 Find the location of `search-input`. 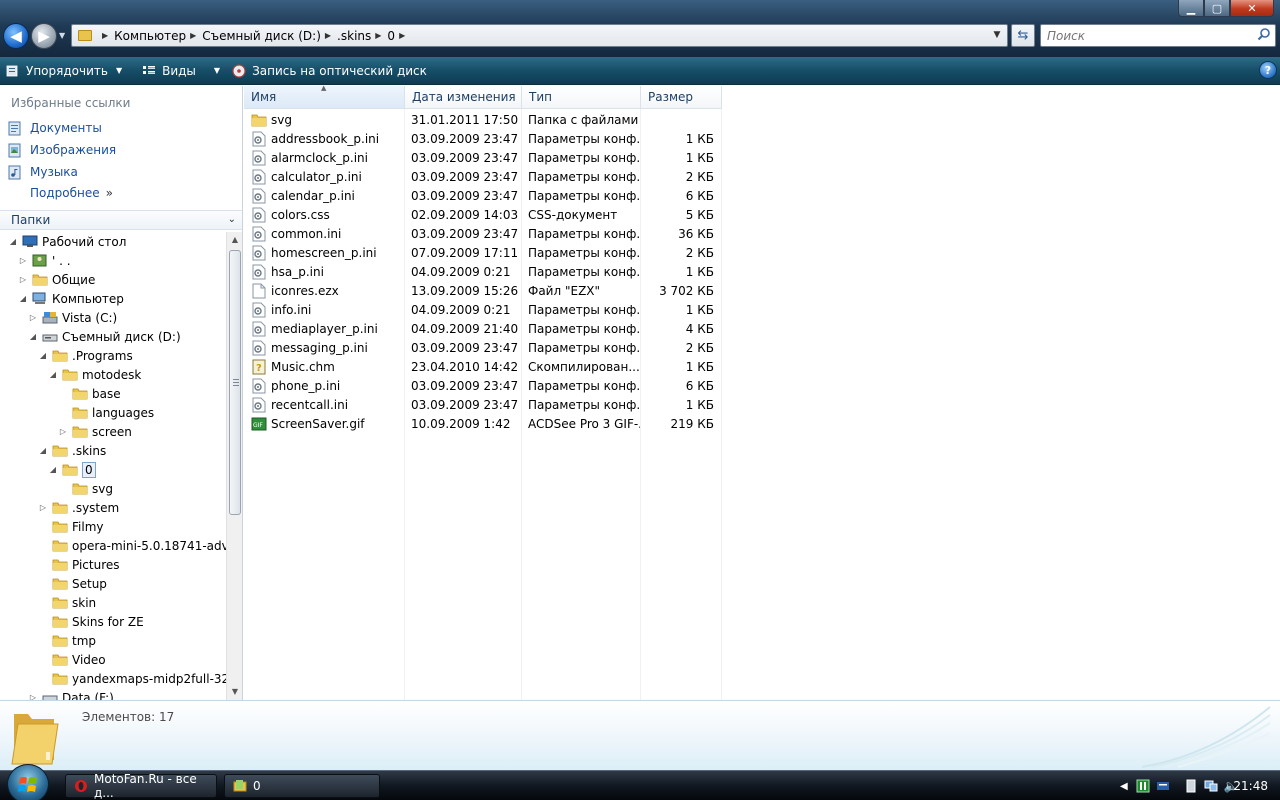

search-input is located at coordinates (1143, 35).